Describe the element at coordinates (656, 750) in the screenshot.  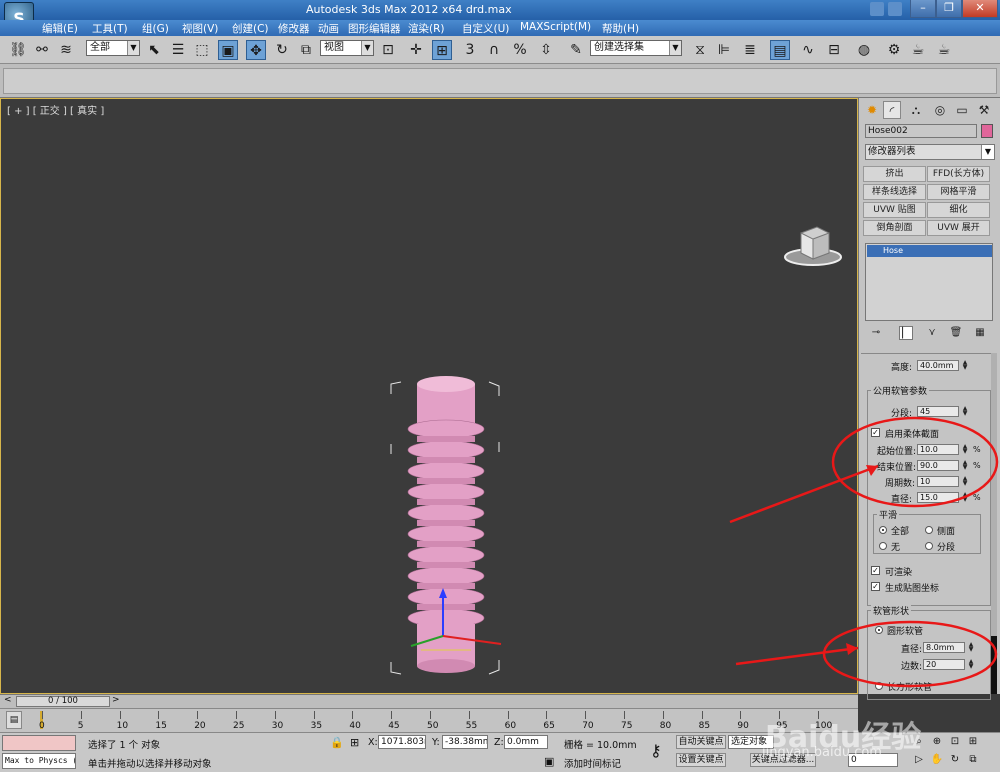
I see `key-icon: ⚷` at that location.